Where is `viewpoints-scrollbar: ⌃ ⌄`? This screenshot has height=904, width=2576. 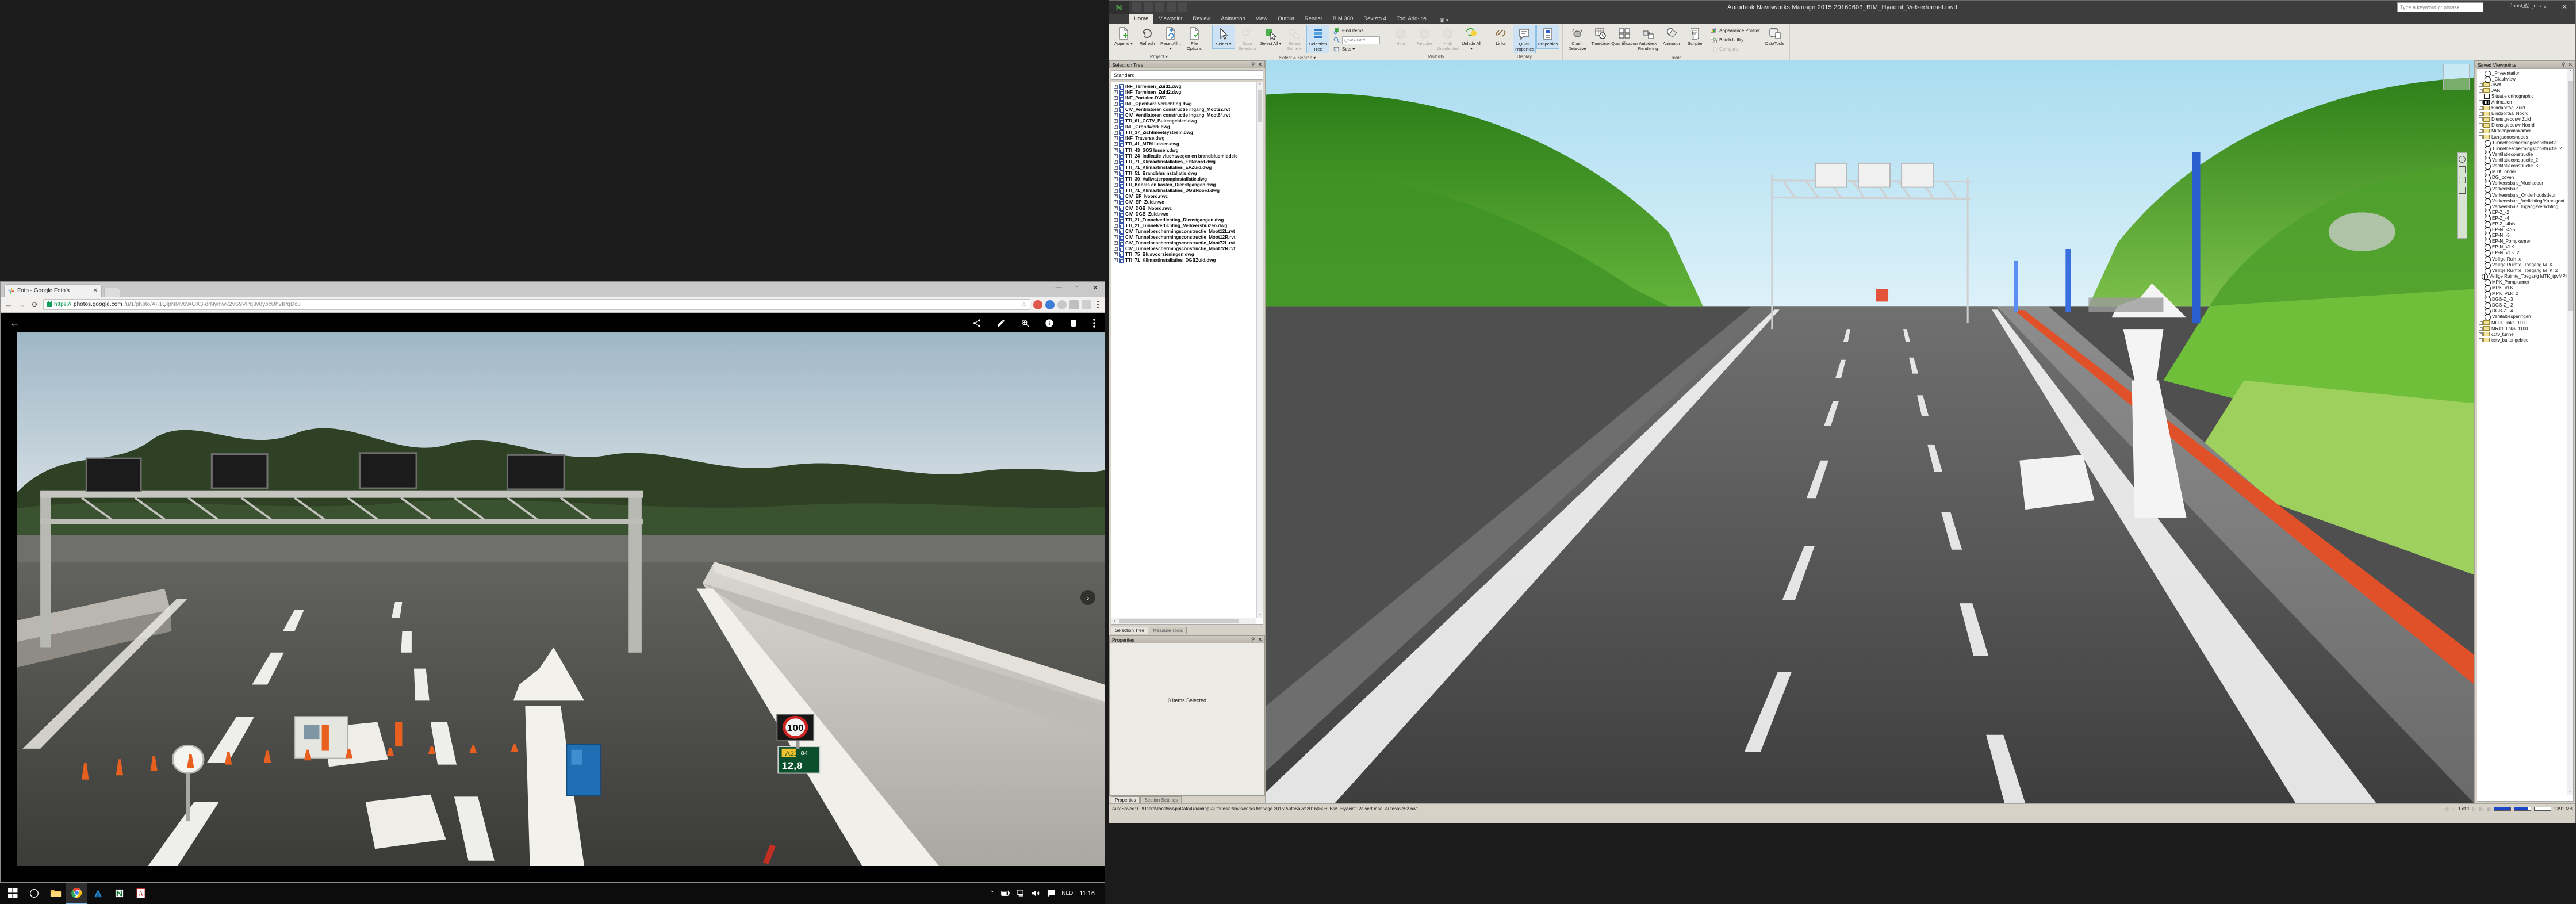
viewpoints-scrollbar: ⌃ ⌄ is located at coordinates (2570, 432).